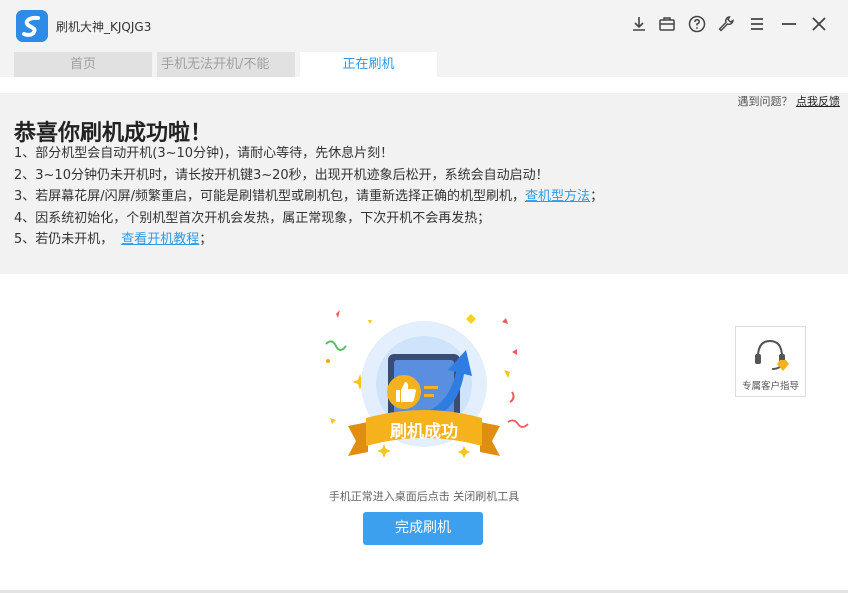 The width and height of the screenshot is (848, 593). I want to click on tab-bar: 首页 手机无法开机/不能 正在刷机, so click(424, 63).